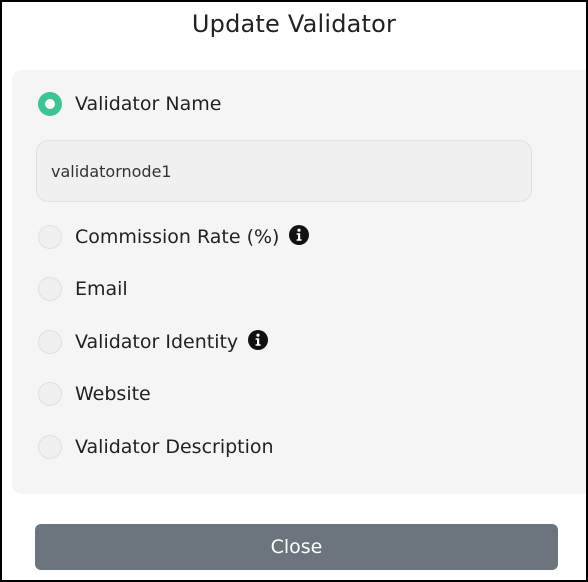 The width and height of the screenshot is (588, 582). I want to click on option-validator-identity: Validator Identity, so click(153, 342).